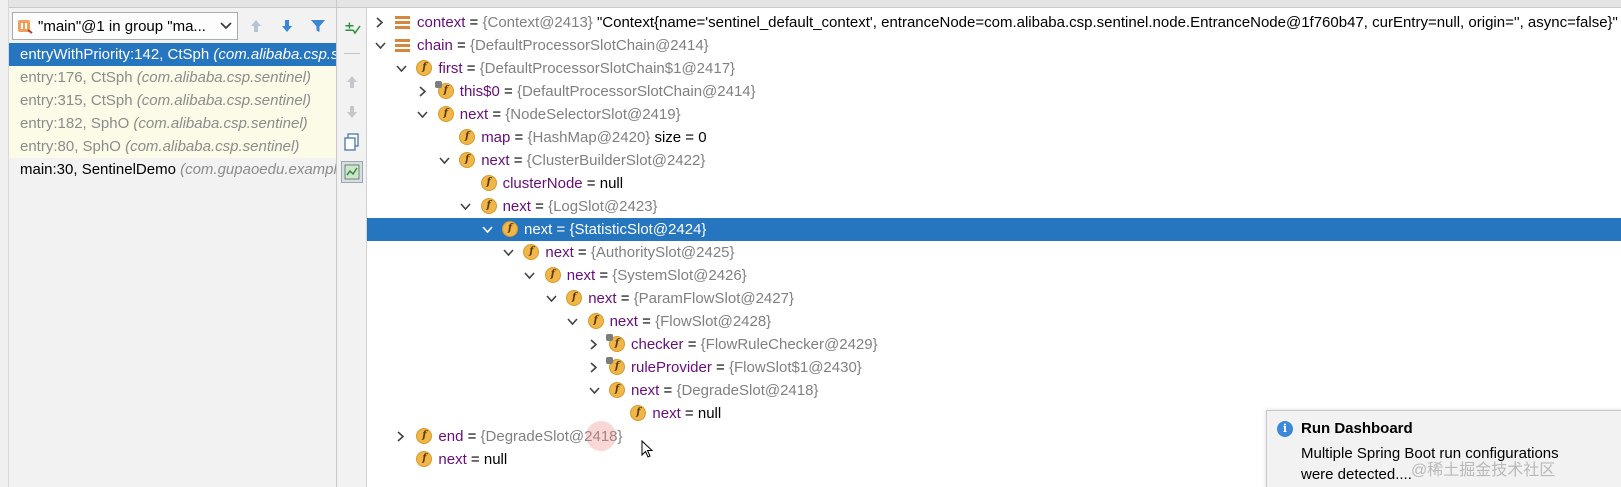 Image resolution: width=1621 pixels, height=487 pixels. Describe the element at coordinates (450, 68) in the screenshot. I see `variable-name: first` at that location.